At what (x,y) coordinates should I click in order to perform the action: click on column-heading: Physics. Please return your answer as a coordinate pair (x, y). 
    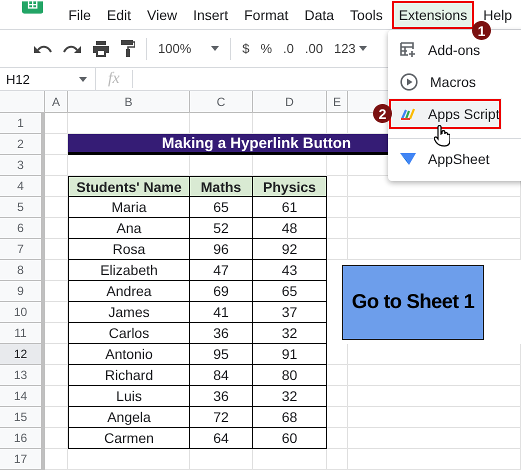
    Looking at the image, I should click on (290, 186).